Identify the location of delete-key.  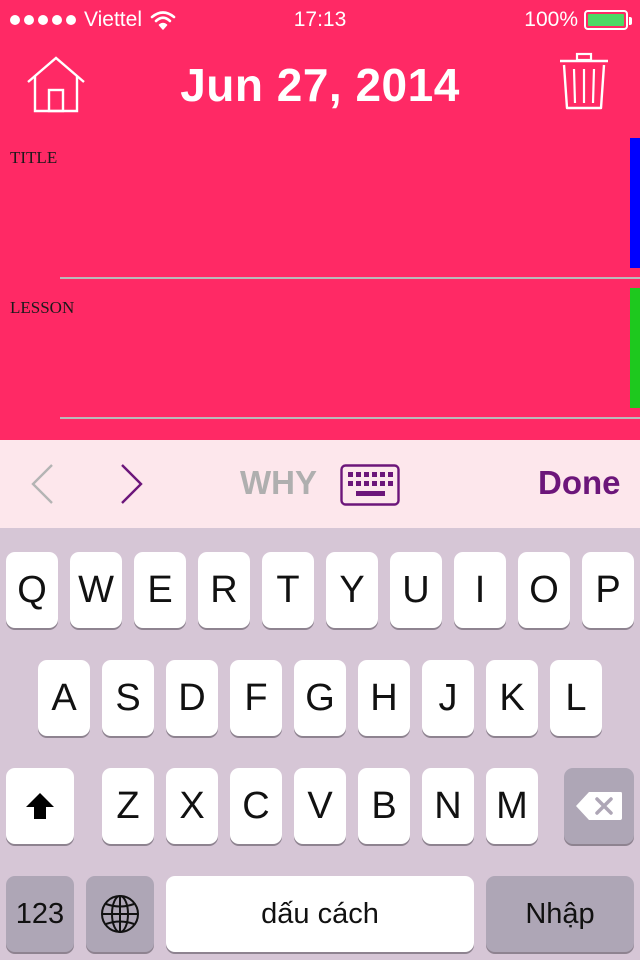
(599, 806).